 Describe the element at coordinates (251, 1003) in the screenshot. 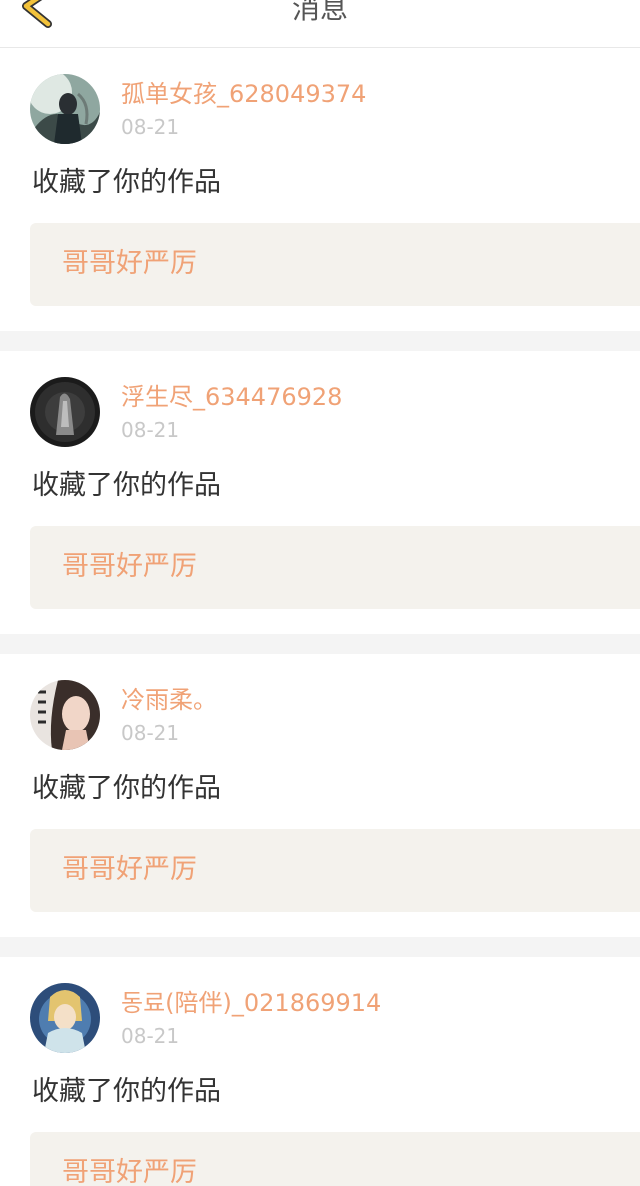

I see `username: 동료(陪伴)_021869914` at that location.